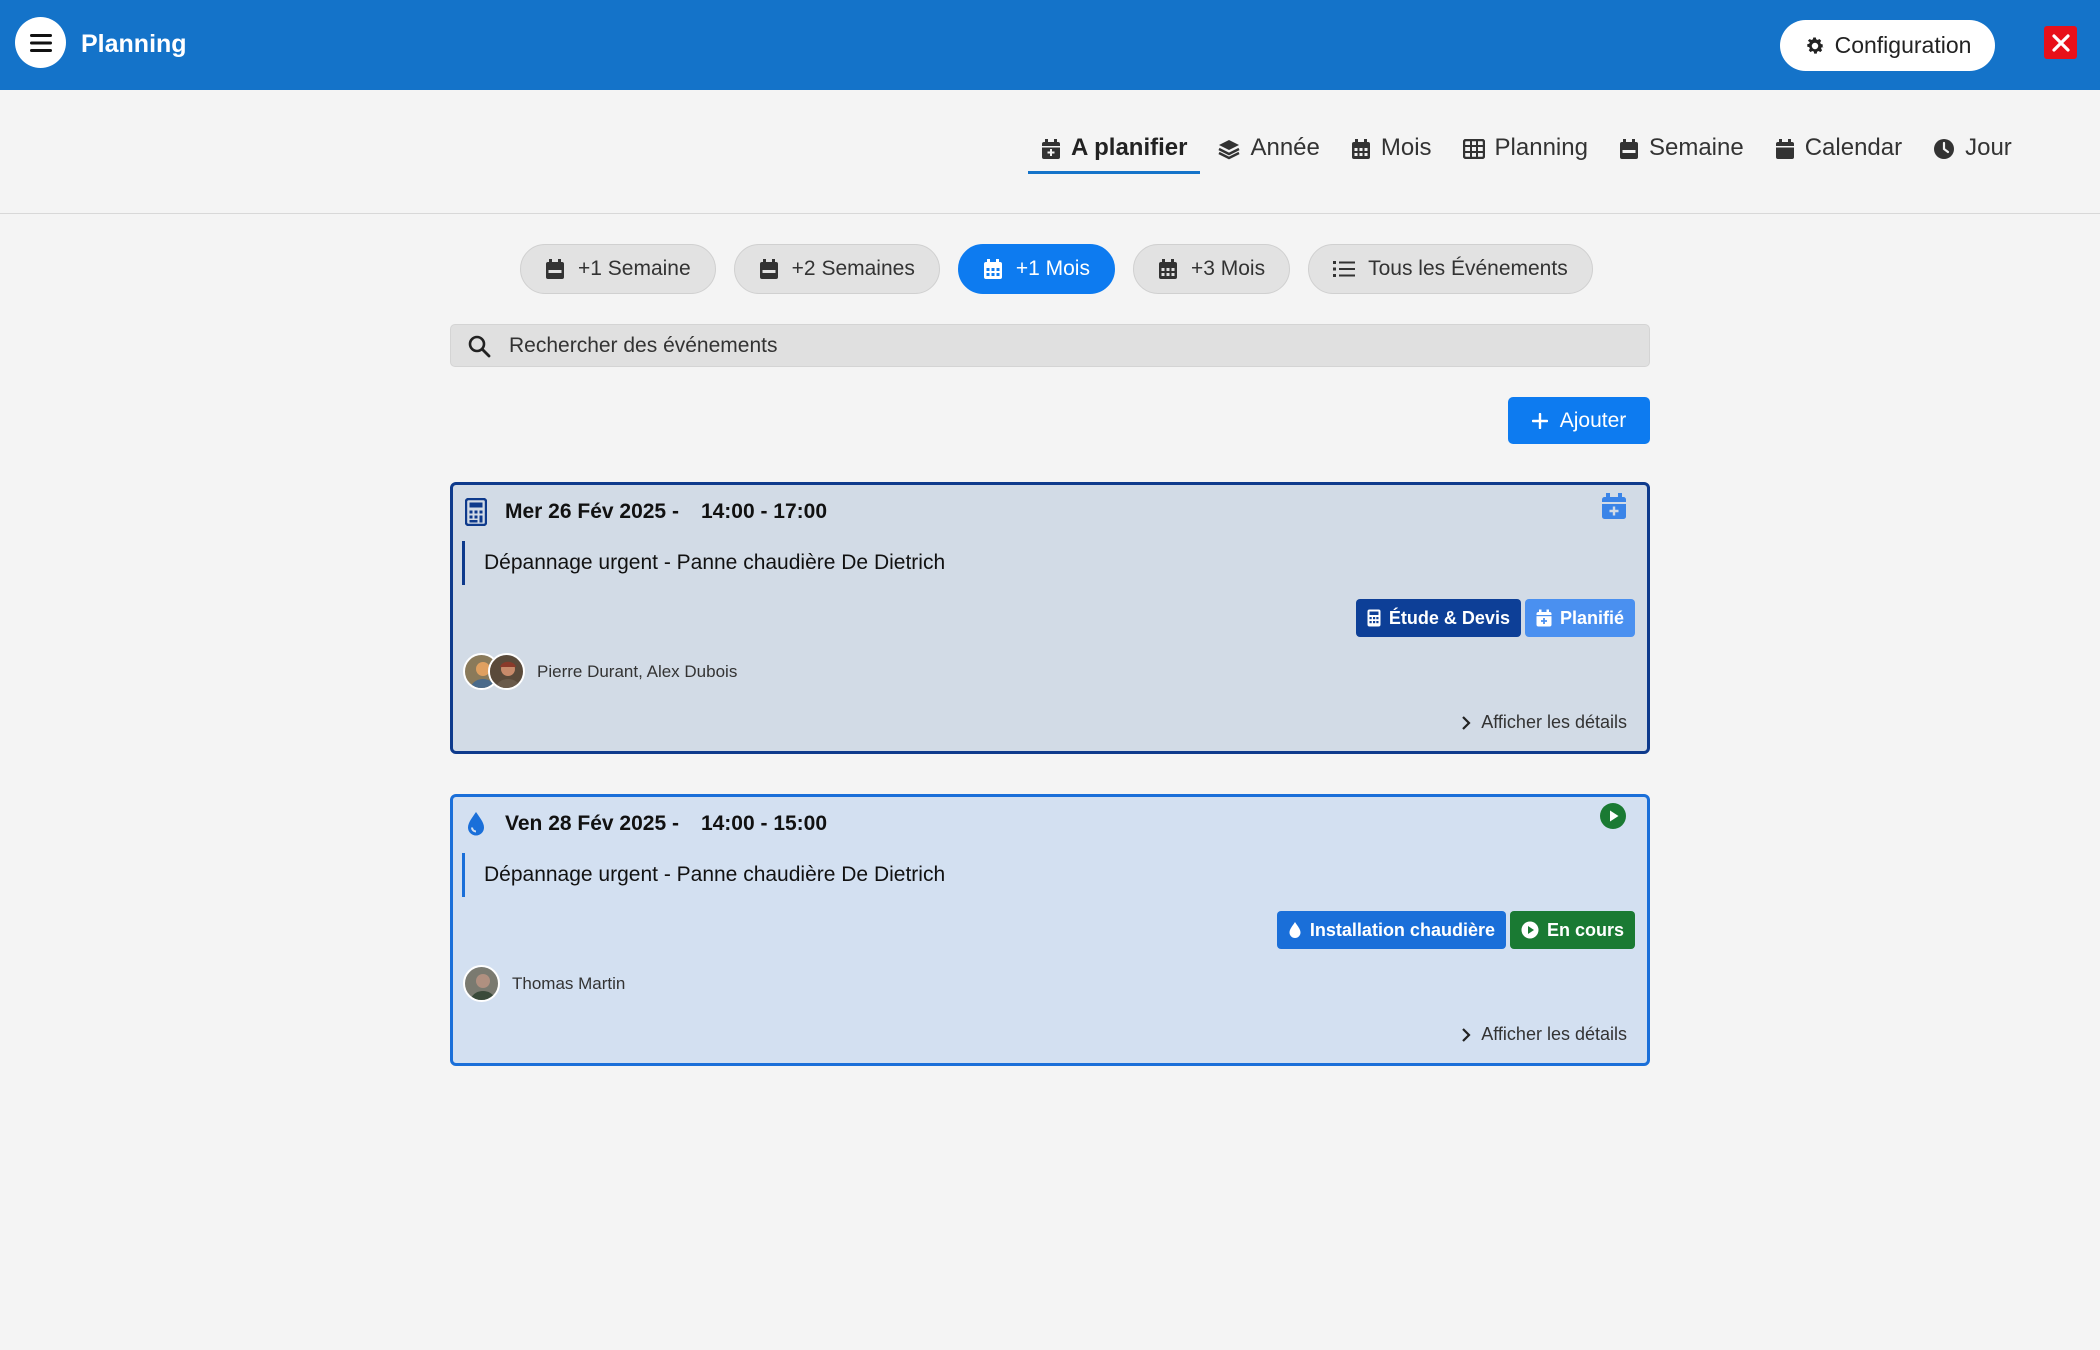  I want to click on tab-planning: Planning, so click(1525, 152).